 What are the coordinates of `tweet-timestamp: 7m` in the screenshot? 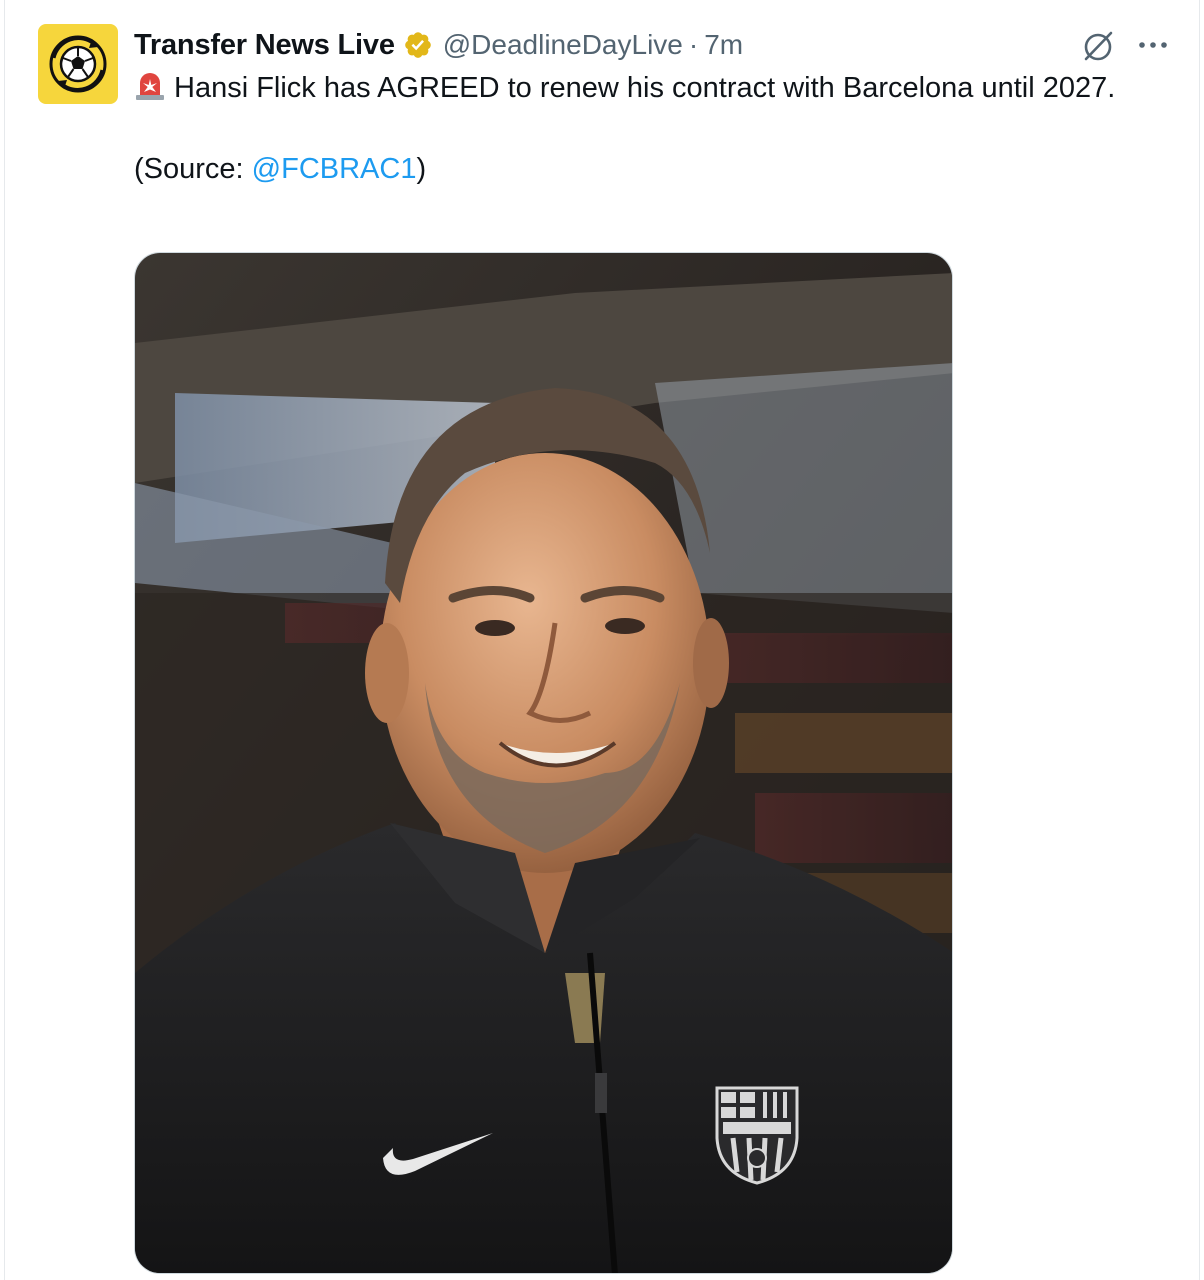 It's located at (723, 45).